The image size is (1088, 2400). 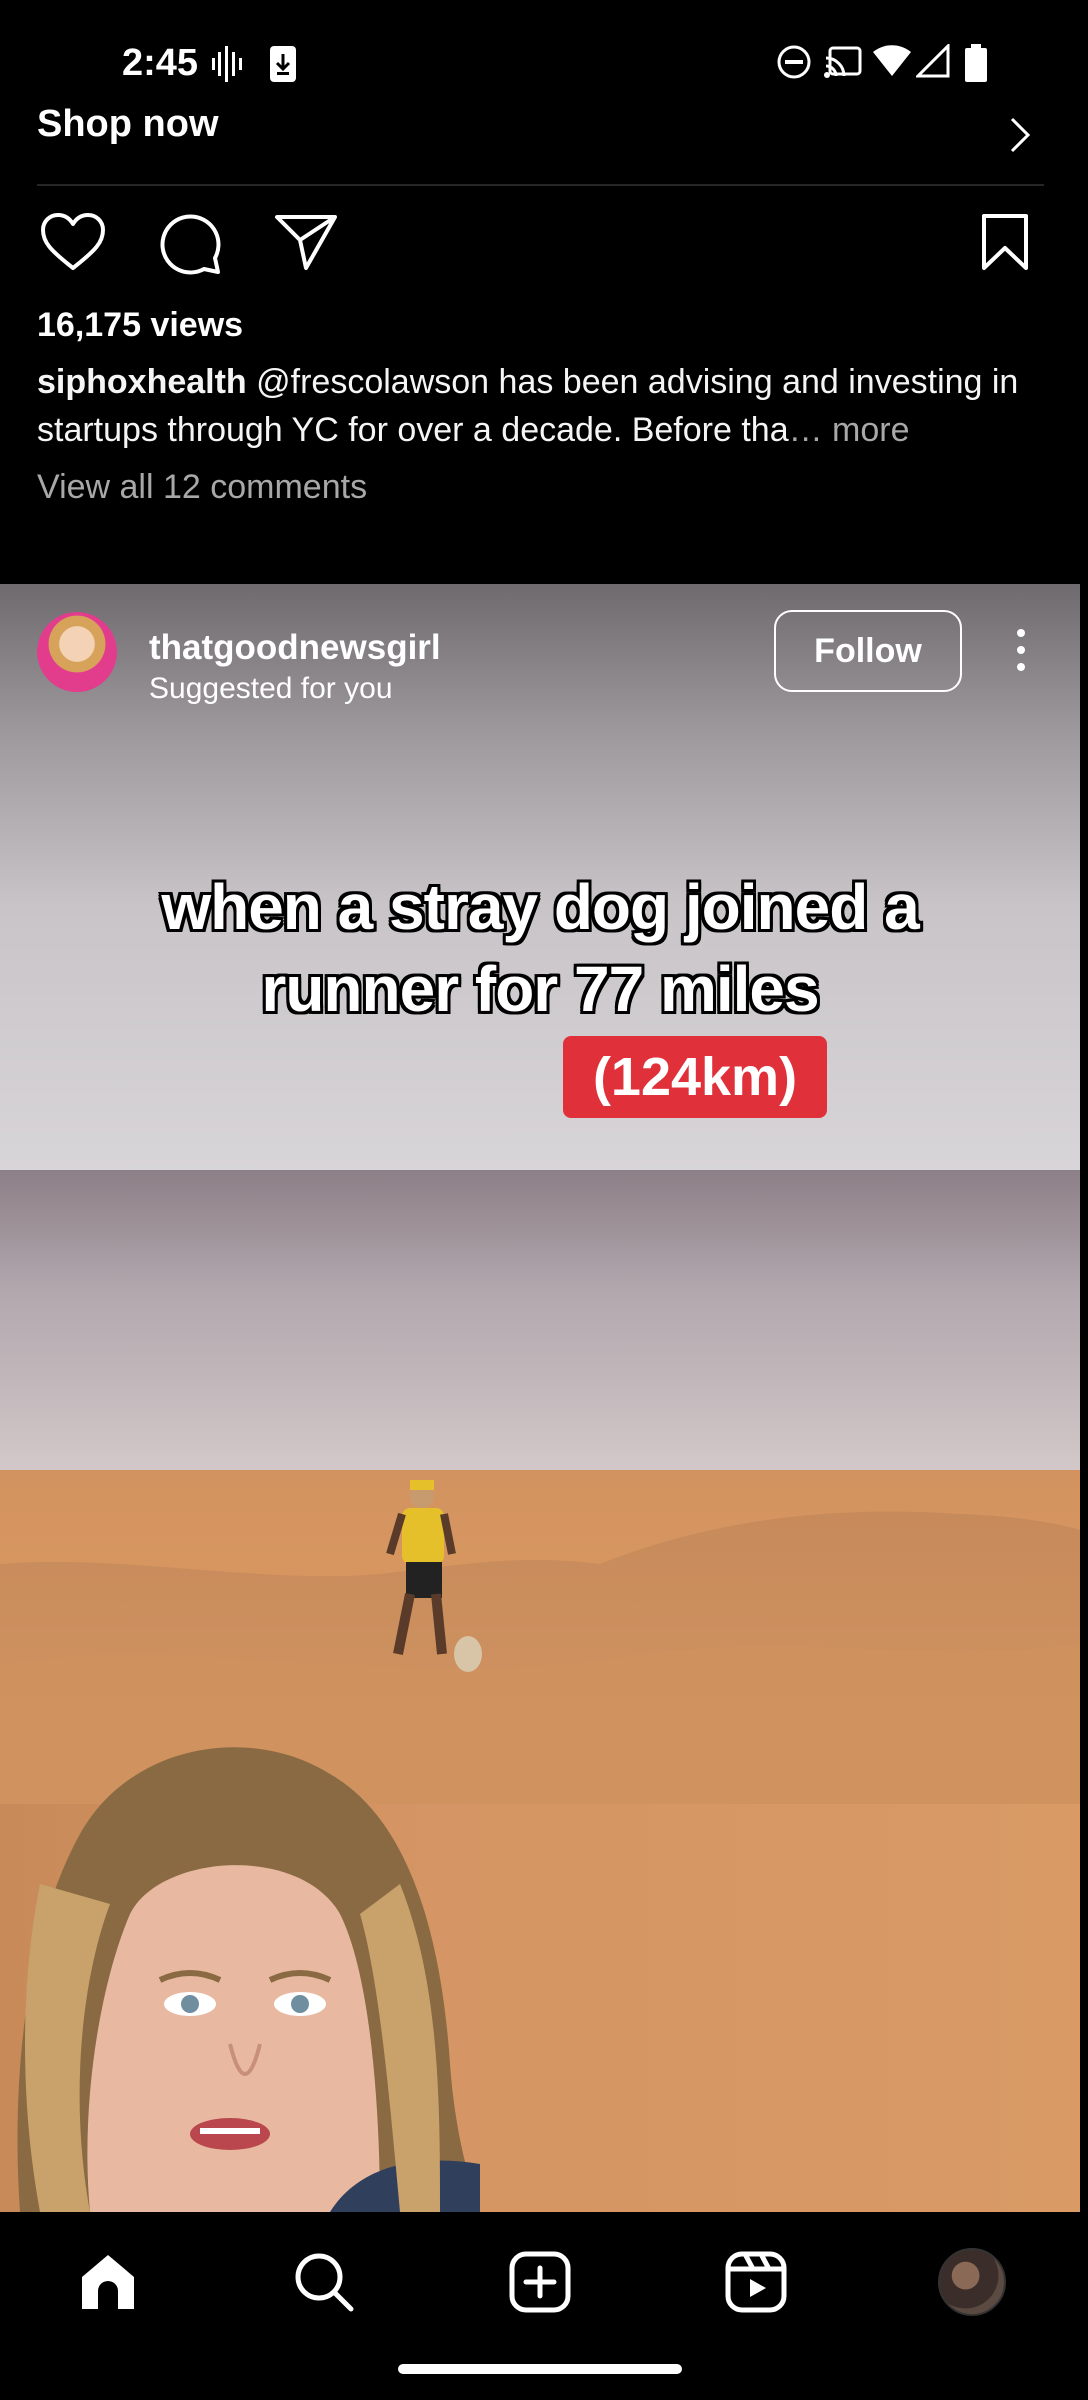 I want to click on distance-badge: (124km), so click(x=695, y=1077).